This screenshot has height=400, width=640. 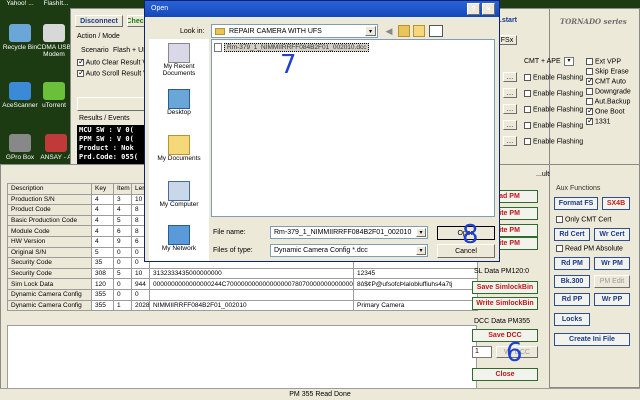 I want to click on table-cell: 1, so click(x=122, y=305).